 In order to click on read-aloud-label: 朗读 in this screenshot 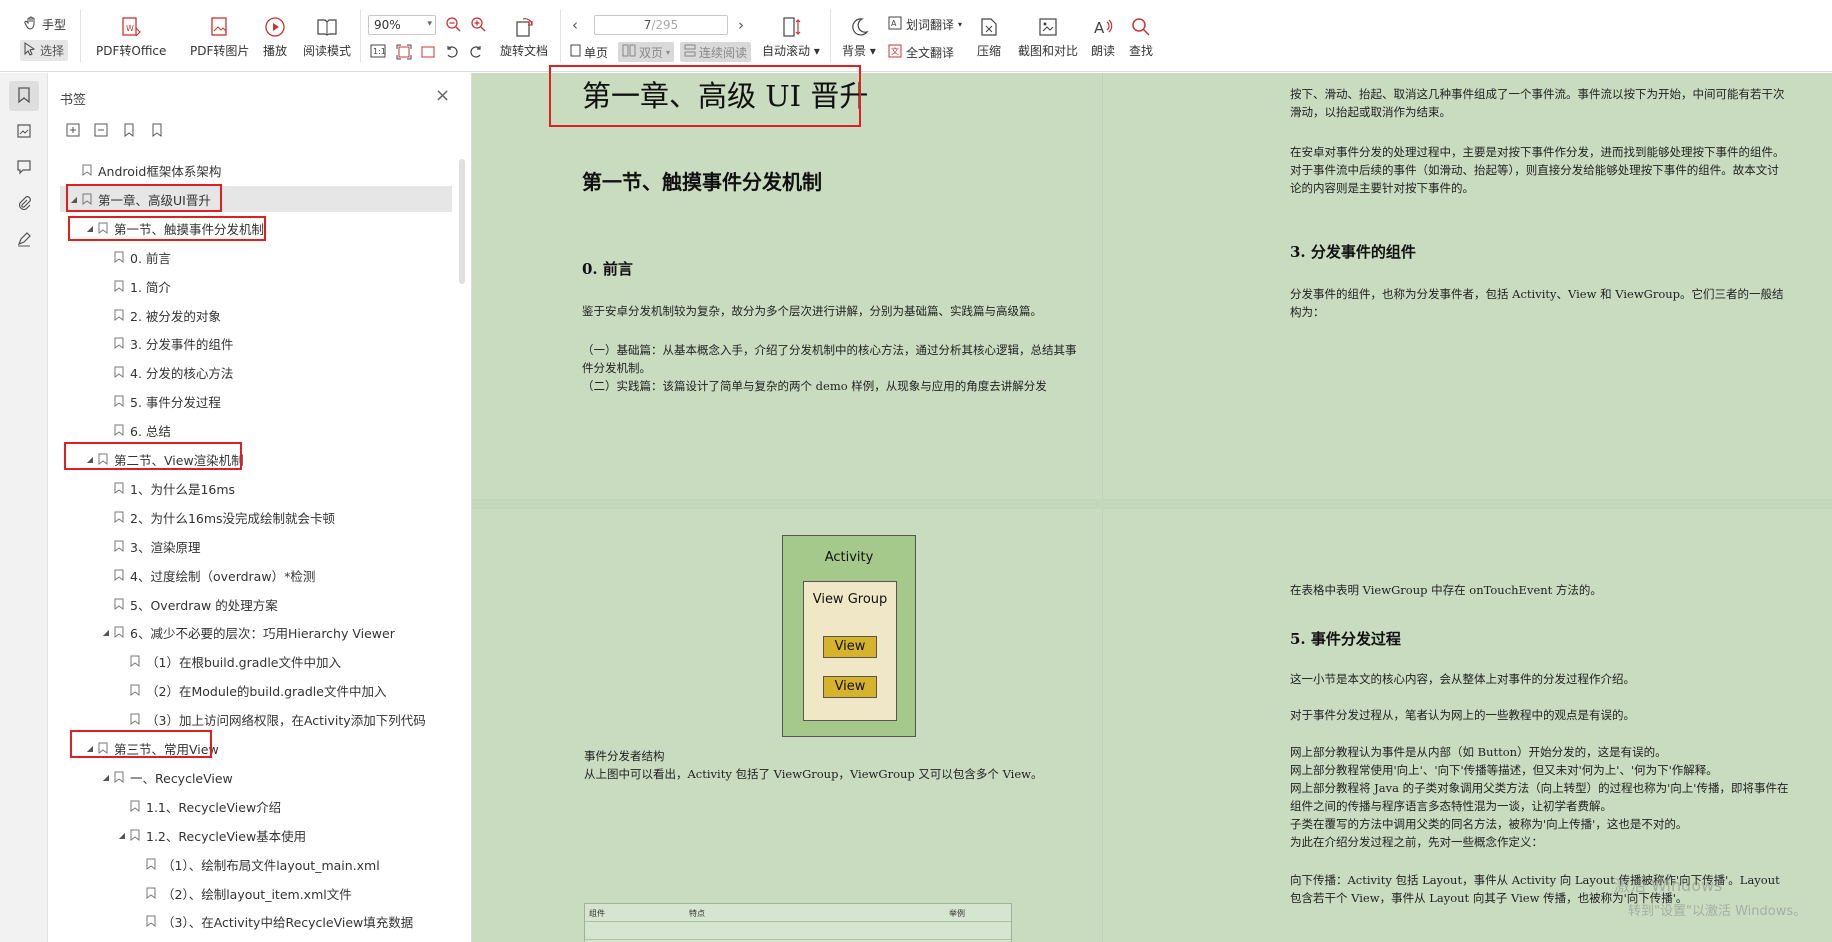, I will do `click(1102, 51)`.